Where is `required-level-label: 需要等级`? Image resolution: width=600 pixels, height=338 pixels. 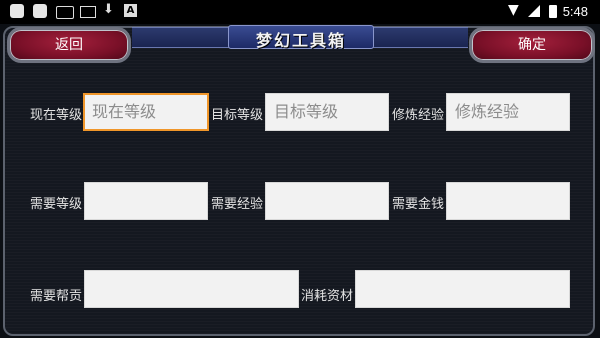 required-level-label: 需要等级 is located at coordinates (56, 204).